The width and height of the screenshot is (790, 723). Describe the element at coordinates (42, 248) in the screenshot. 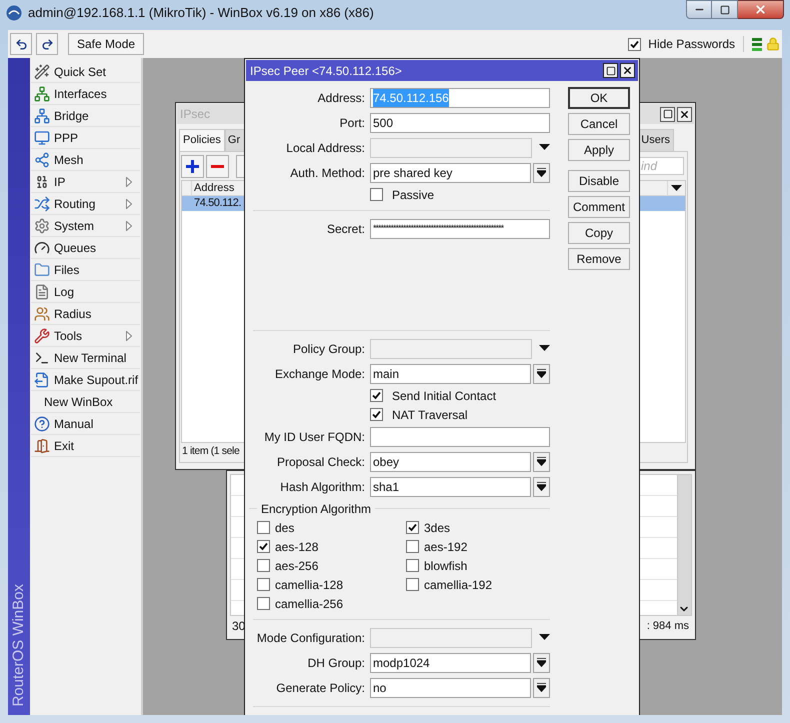

I see `gauge-icon` at that location.